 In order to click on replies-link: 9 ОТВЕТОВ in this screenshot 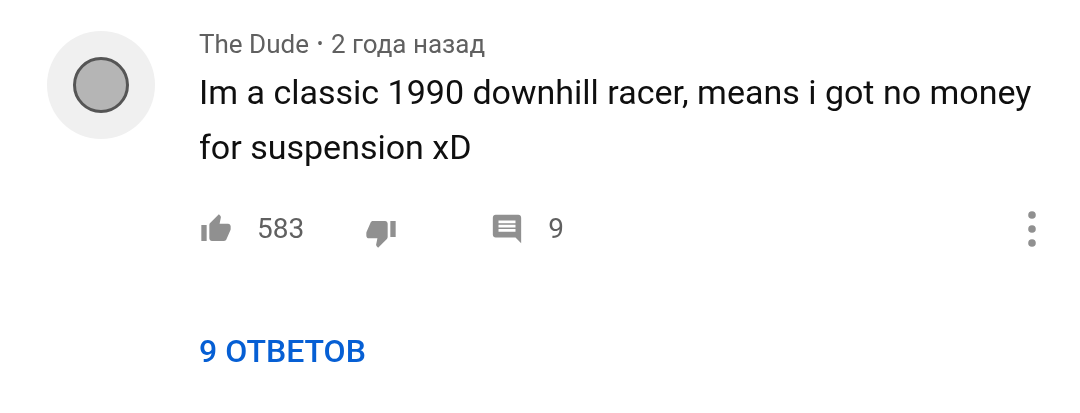, I will do `click(282, 351)`.